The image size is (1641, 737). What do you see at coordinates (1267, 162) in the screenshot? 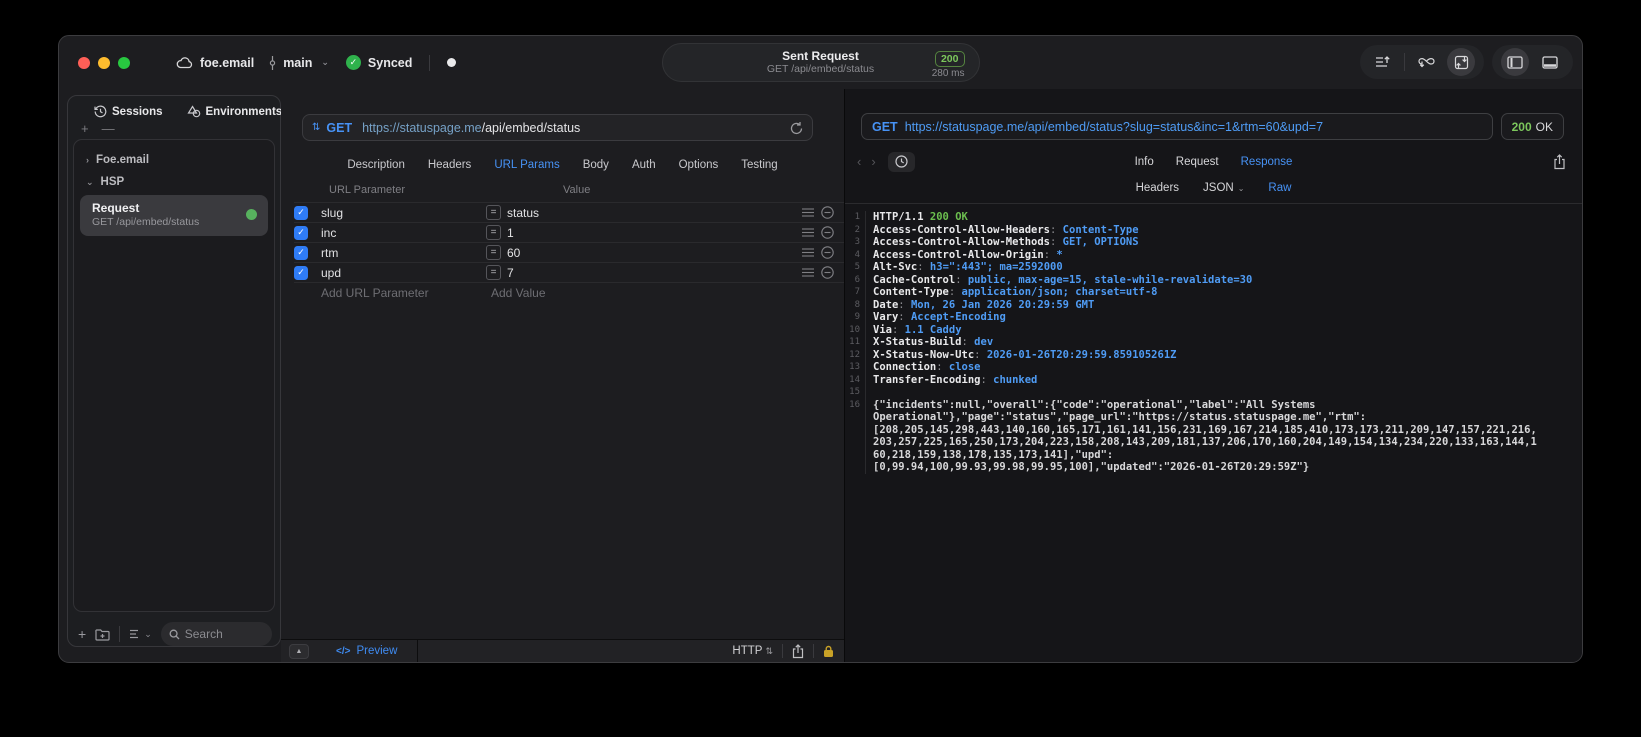
I see `tab-response: Response` at bounding box center [1267, 162].